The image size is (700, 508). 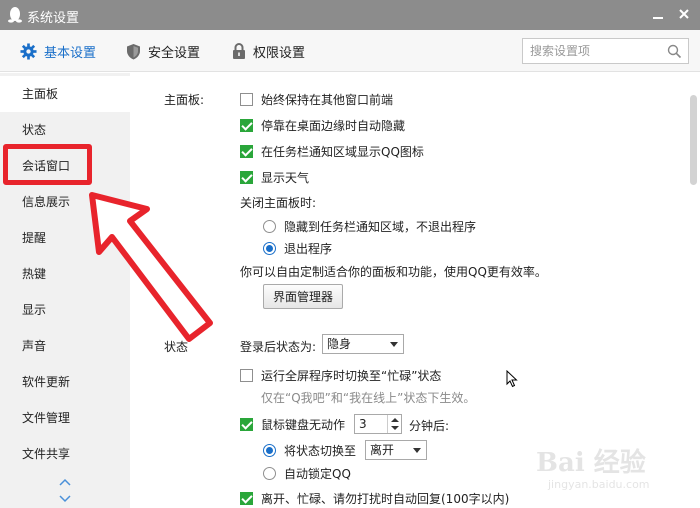 I want to click on close-icon, so click(x=684, y=14).